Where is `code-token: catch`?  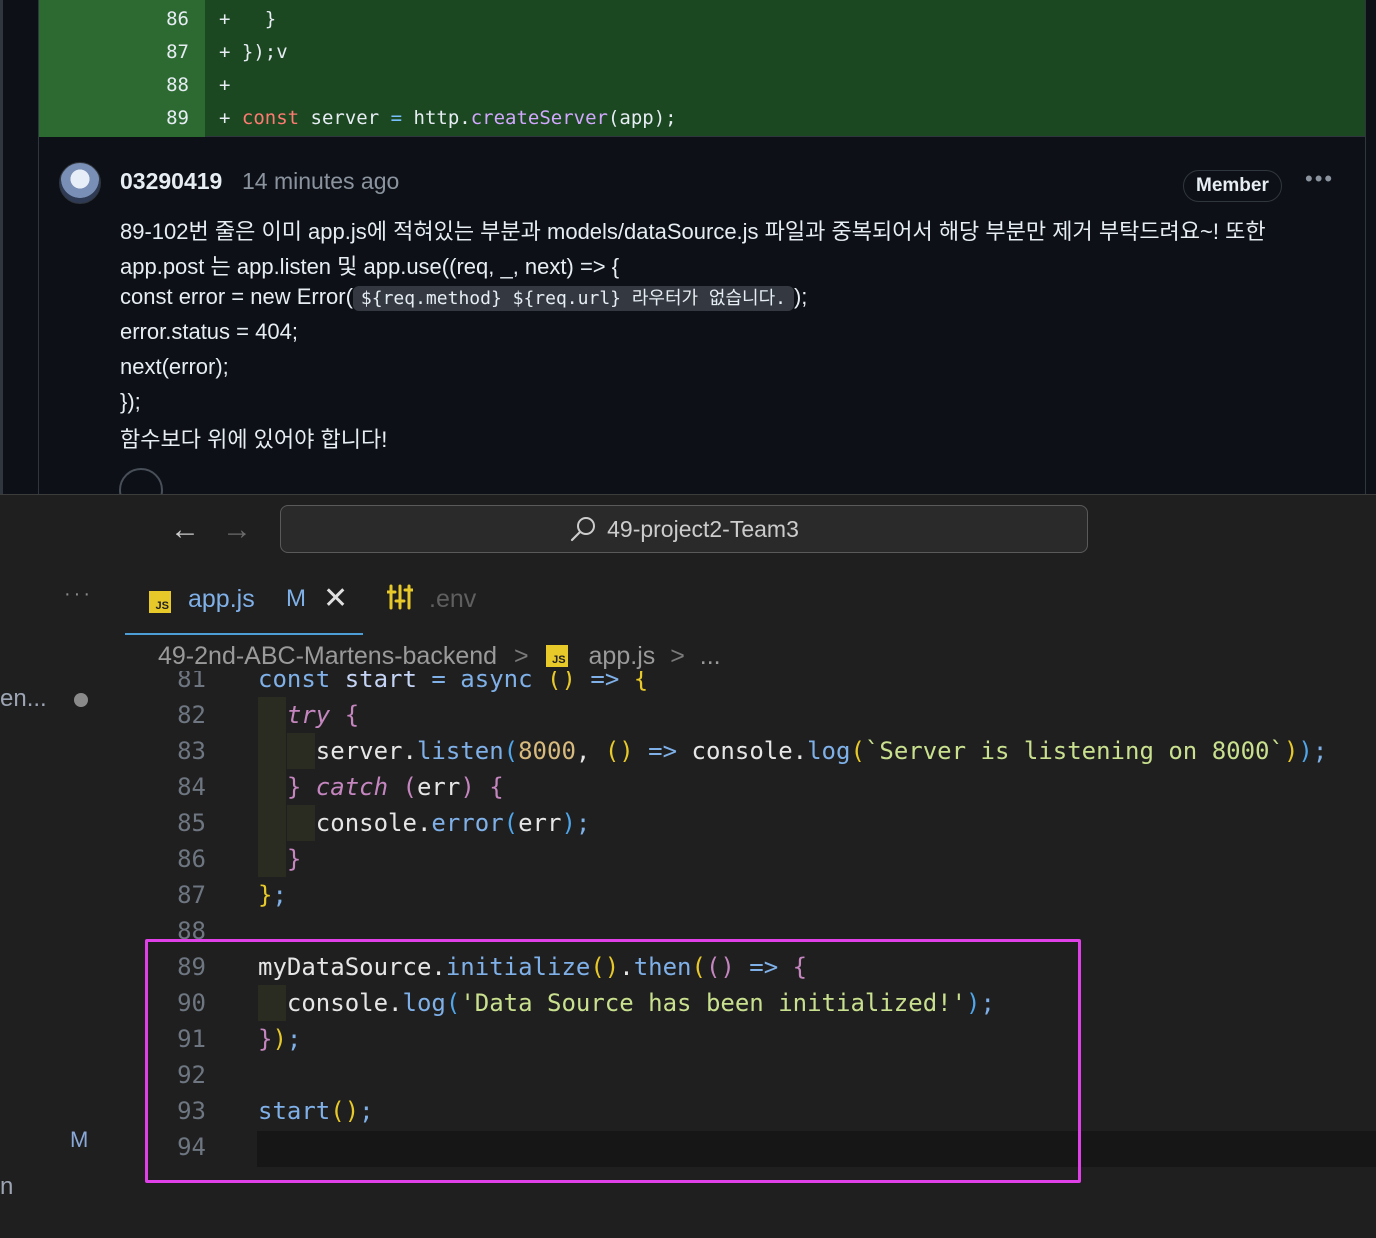
code-token: catch is located at coordinates (352, 787).